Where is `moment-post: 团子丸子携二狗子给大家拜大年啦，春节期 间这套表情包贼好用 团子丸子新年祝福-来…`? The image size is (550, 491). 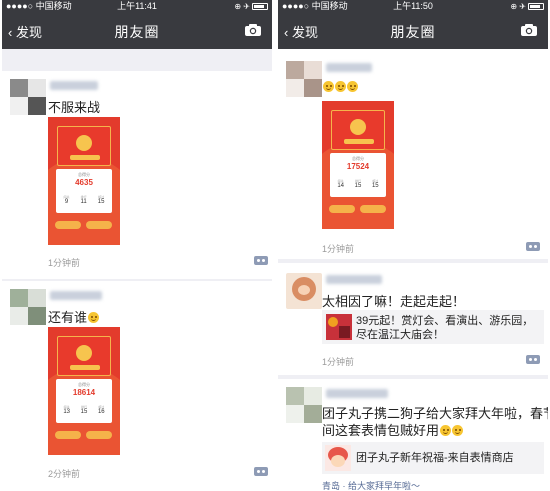 moment-post: 团子丸子携二狗子给大家拜大年啦，春节期 间这套表情包贼好用 团子丸子新年祝福-来… is located at coordinates (413, 435).